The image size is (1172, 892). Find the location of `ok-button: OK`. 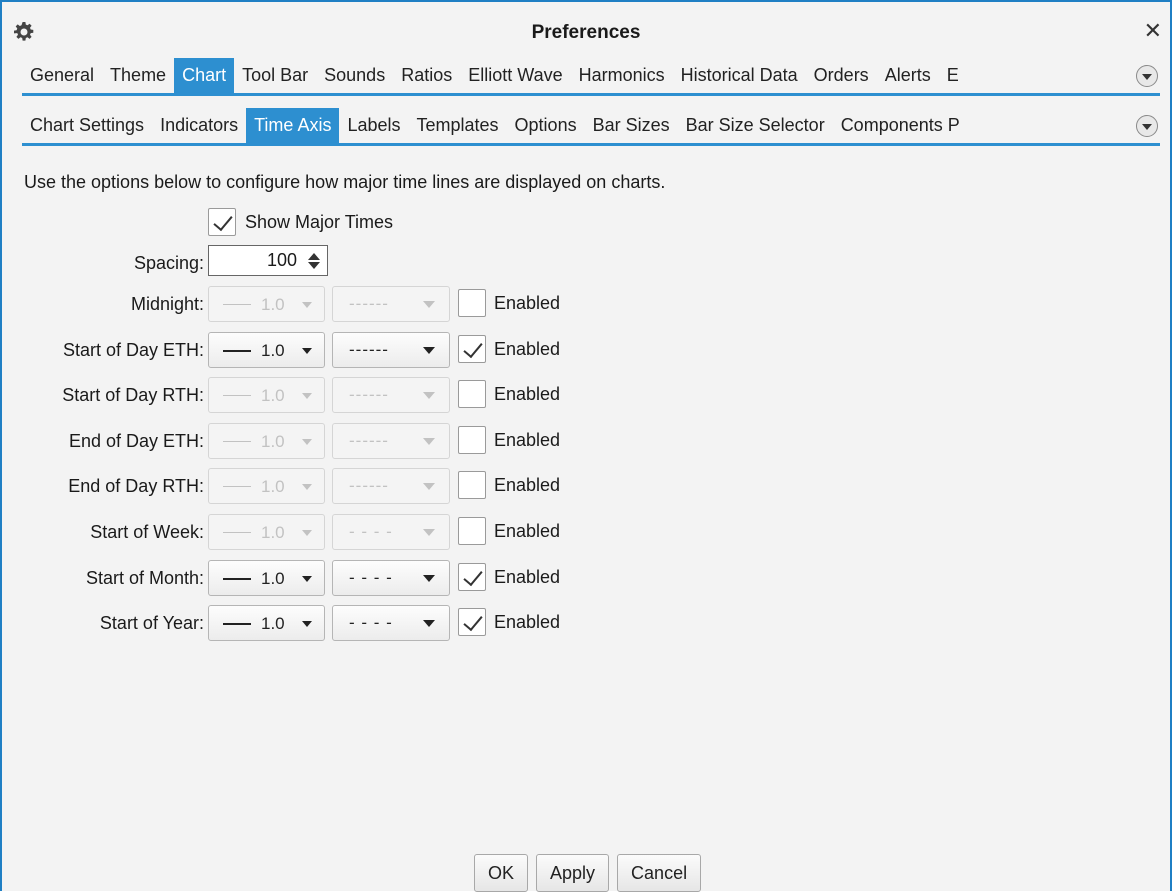

ok-button: OK is located at coordinates (501, 873).